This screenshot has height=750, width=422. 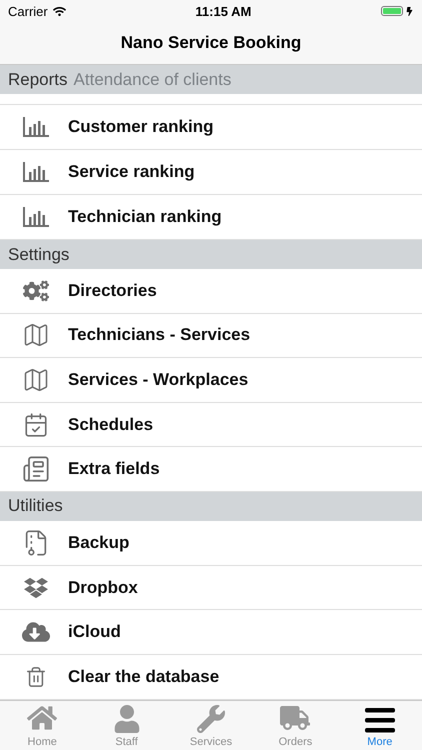 I want to click on carrier-label: Carrier, so click(x=28, y=11).